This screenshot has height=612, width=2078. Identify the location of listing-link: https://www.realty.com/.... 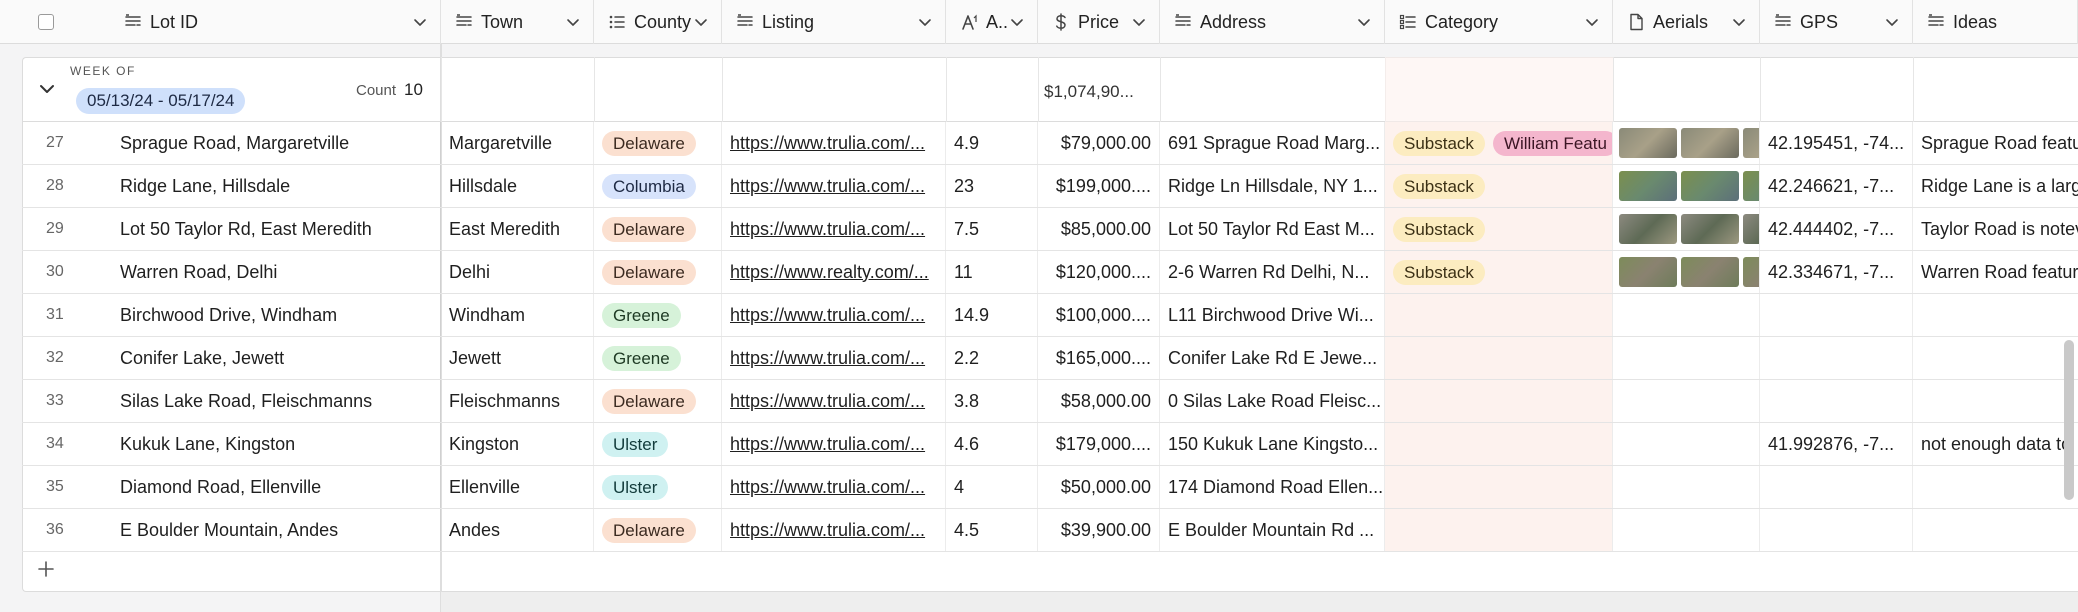
(829, 272).